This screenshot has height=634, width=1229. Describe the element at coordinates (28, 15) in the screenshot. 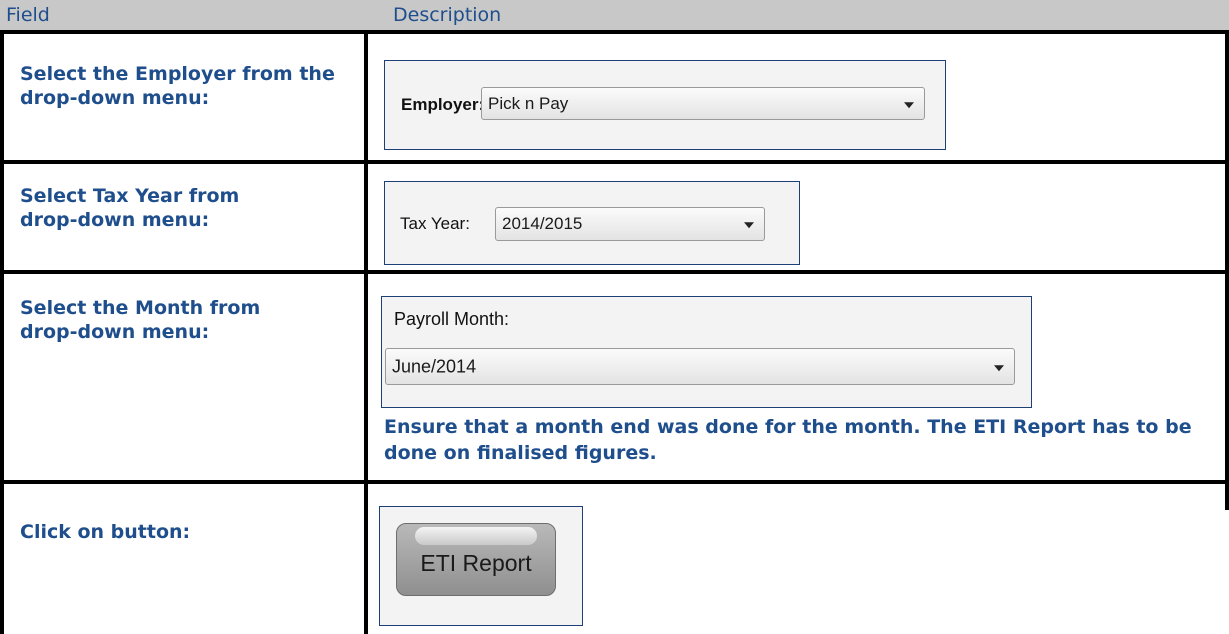

I see `field-column-header: Field` at that location.